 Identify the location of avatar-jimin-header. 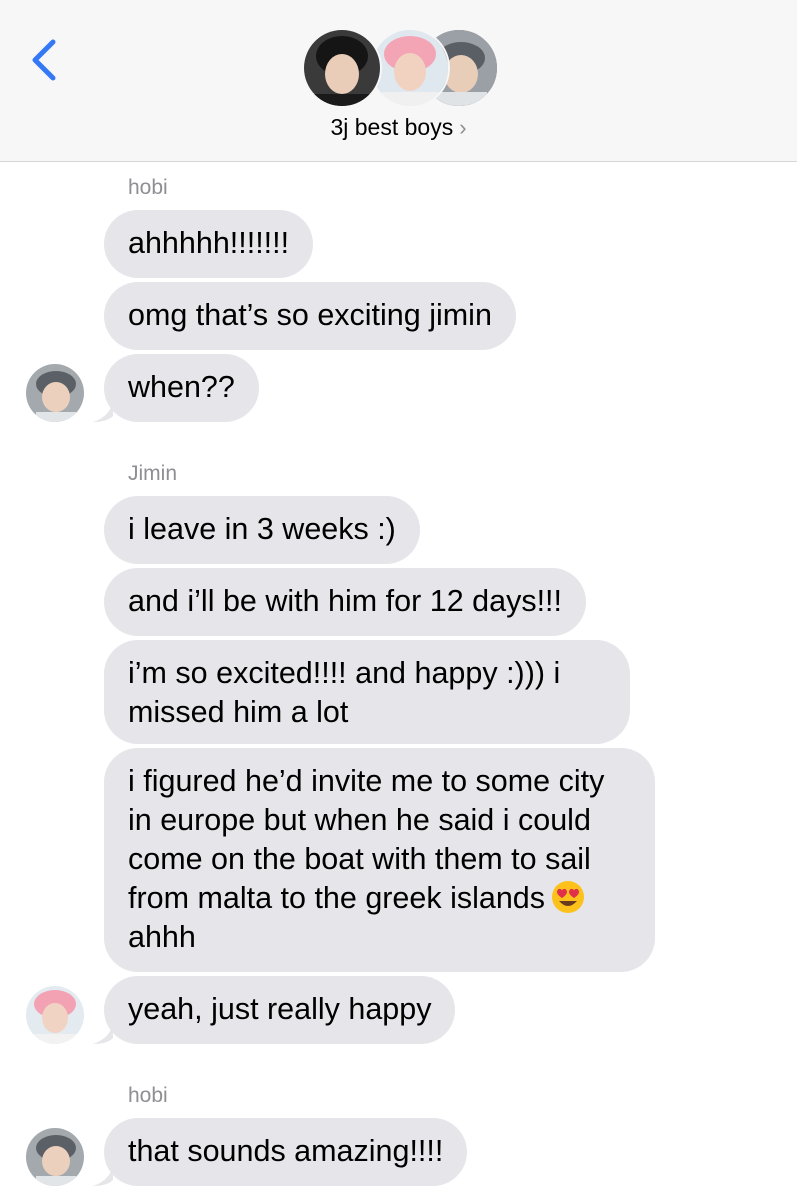
(410, 68).